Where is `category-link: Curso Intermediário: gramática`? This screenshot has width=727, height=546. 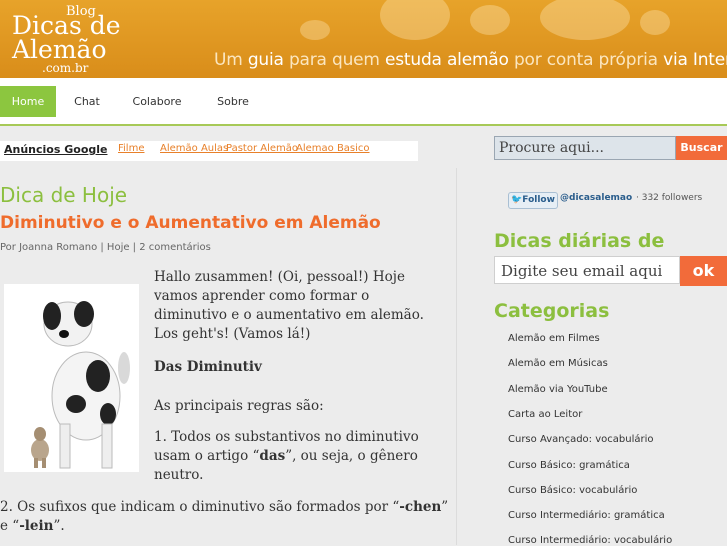
category-link: Curso Intermediário: gramática is located at coordinates (586, 515).